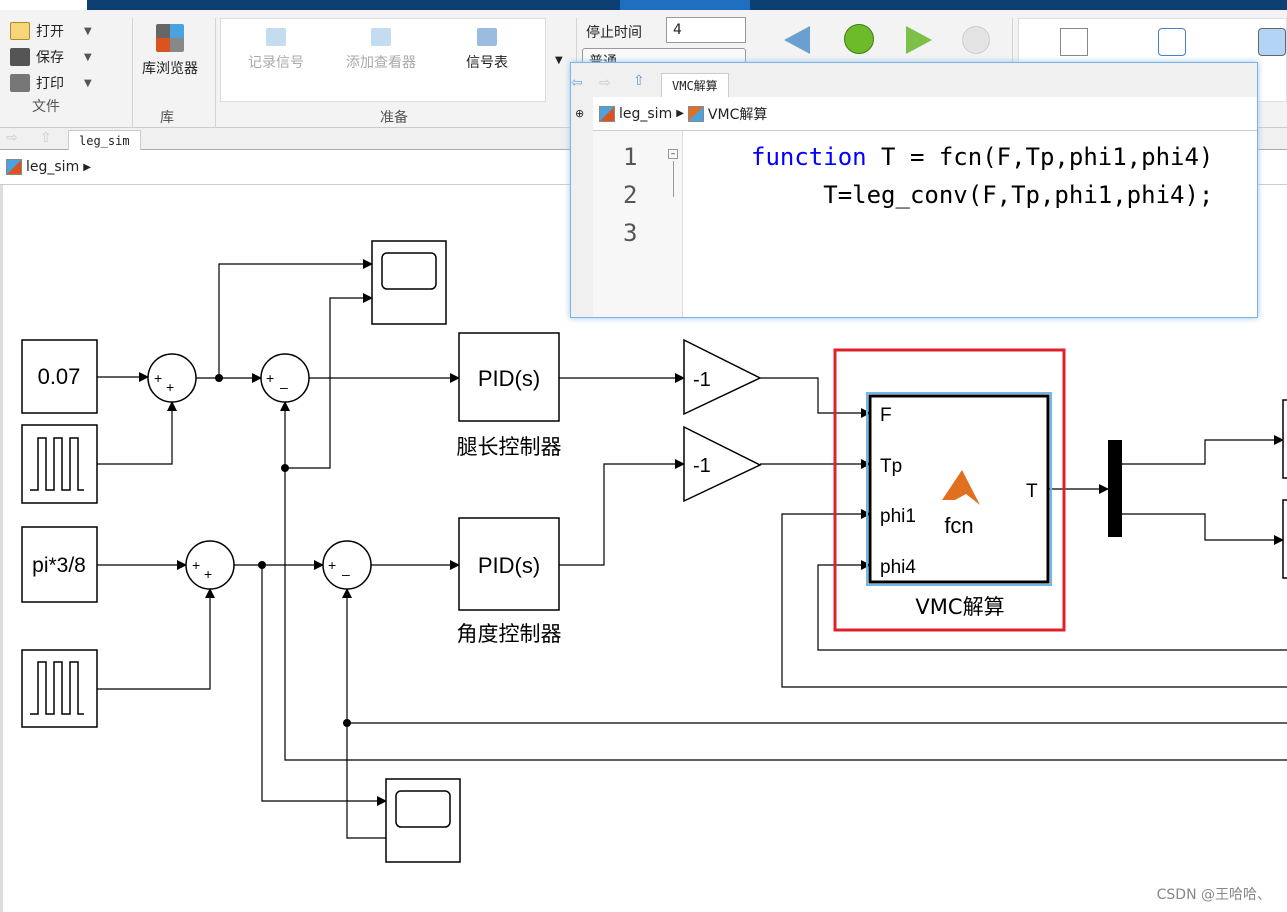 The height and width of the screenshot is (912, 1287). What do you see at coordinates (51, 31) in the screenshot?
I see `open-button: 打开 ▼` at bounding box center [51, 31].